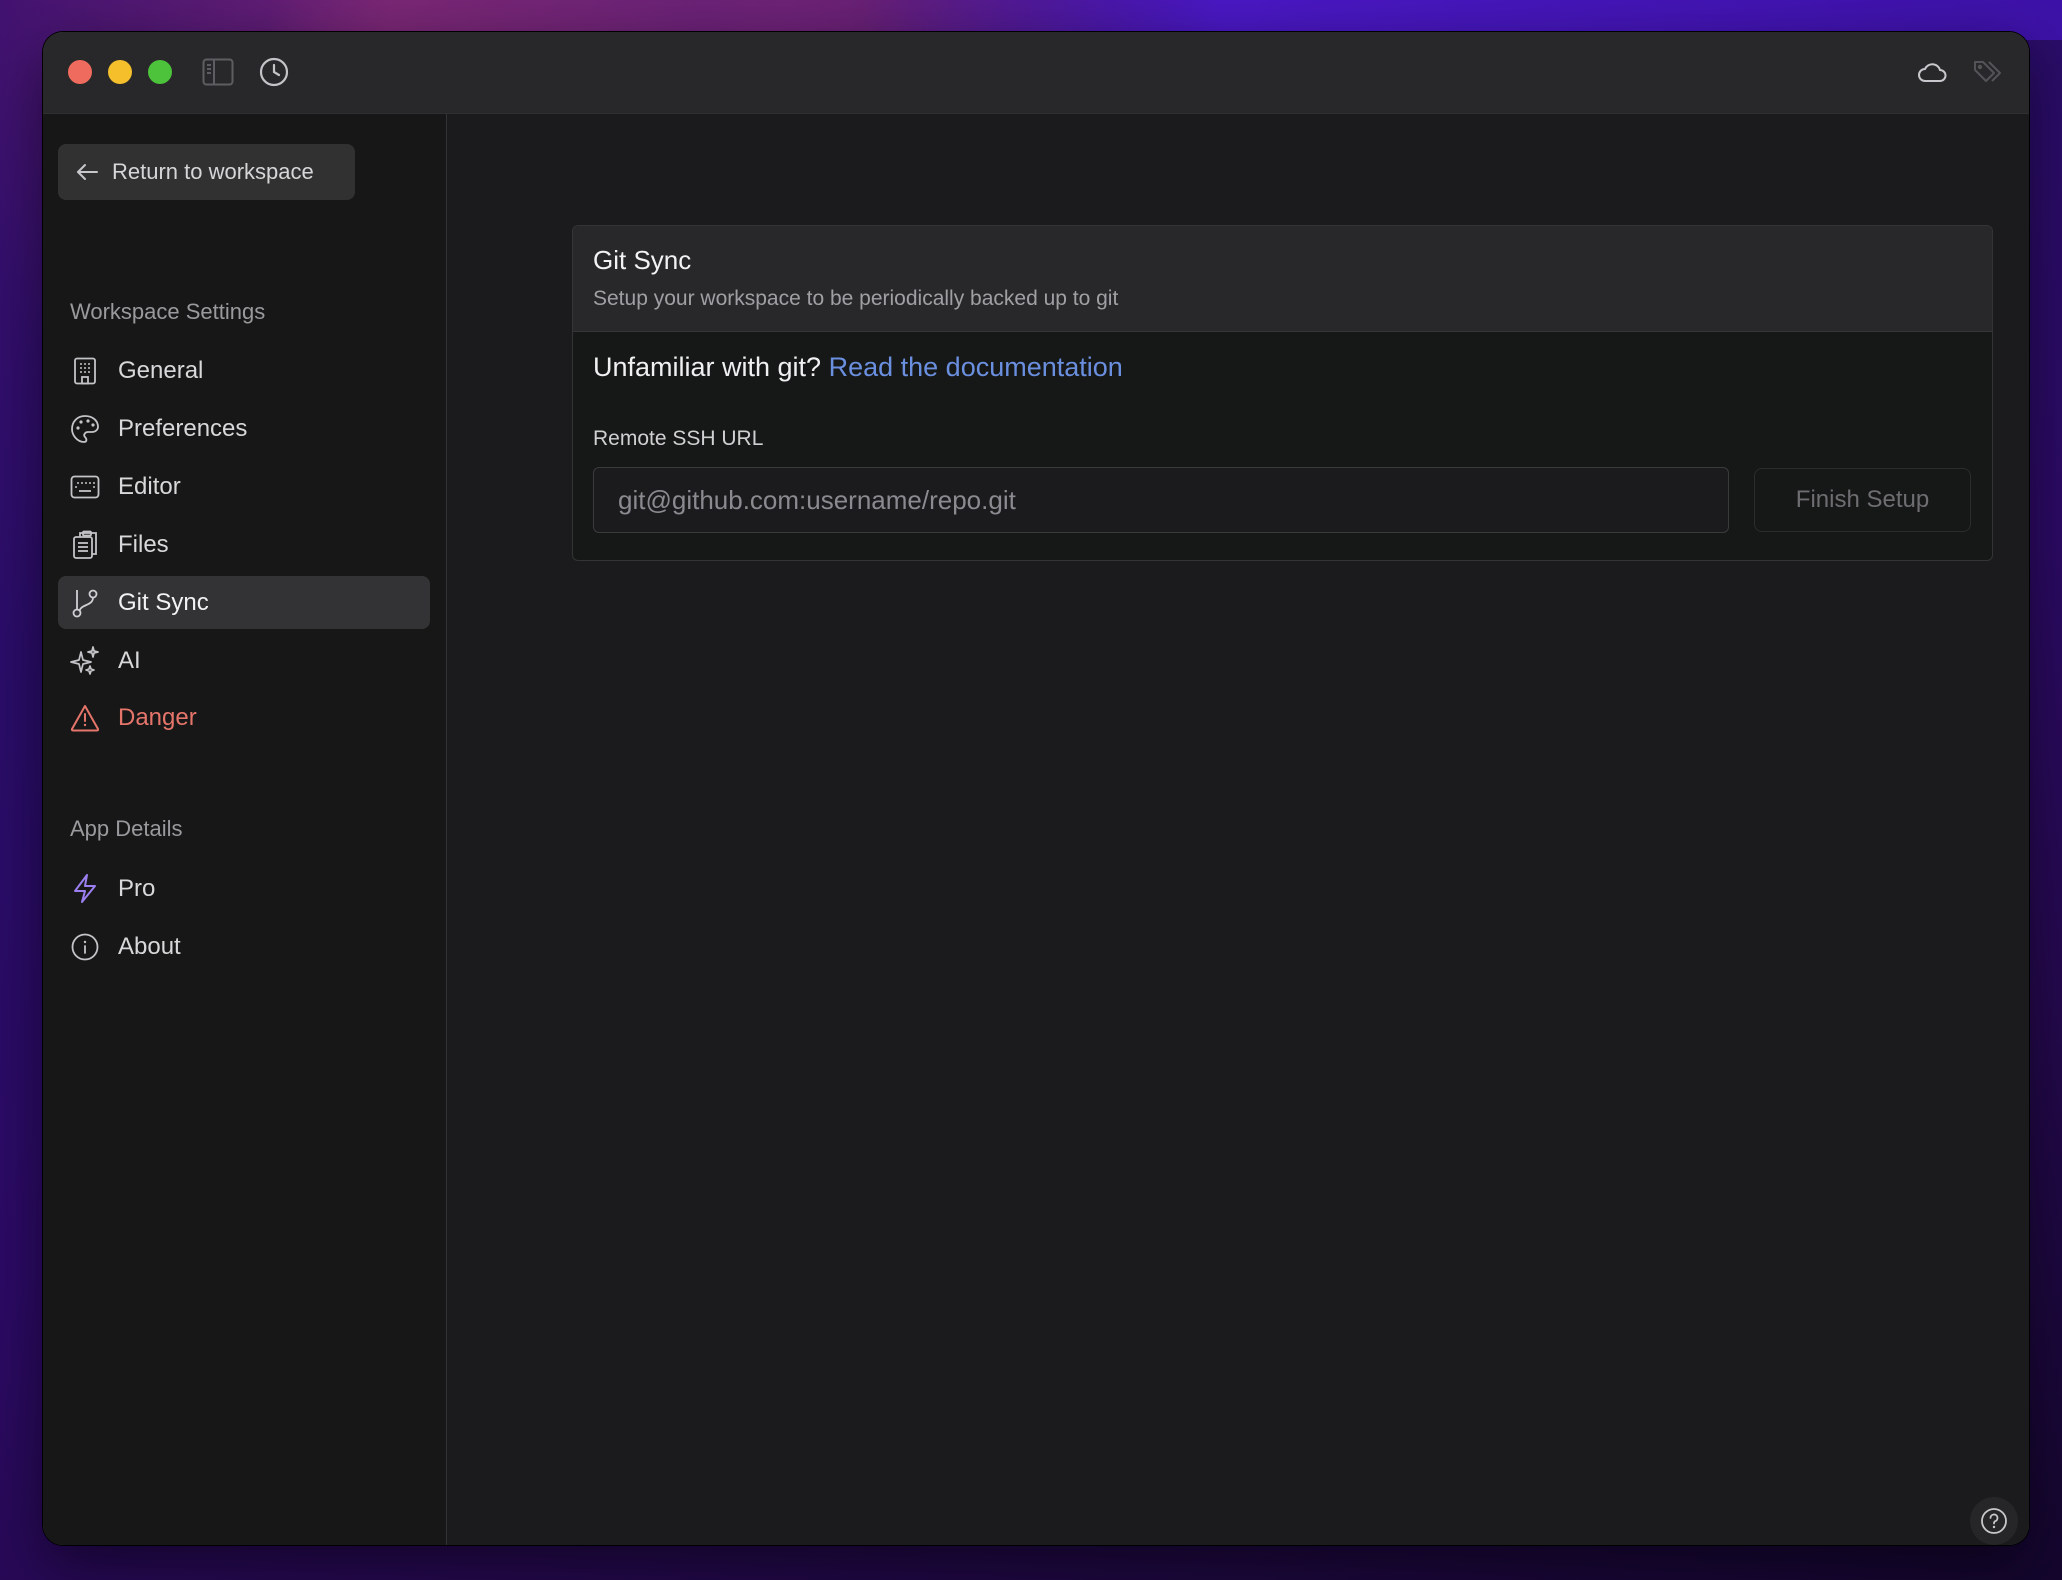  What do you see at coordinates (149, 486) in the screenshot?
I see `sidebar-item-label: Editor` at bounding box center [149, 486].